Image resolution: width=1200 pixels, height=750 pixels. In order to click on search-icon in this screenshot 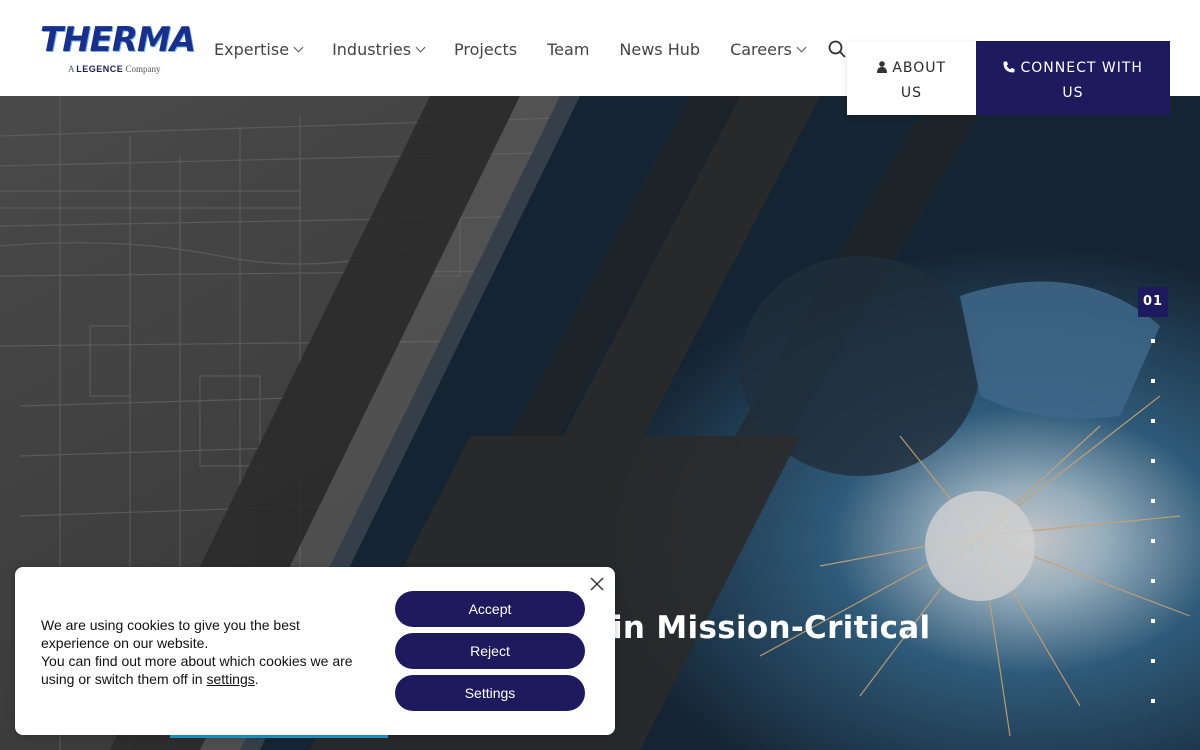, I will do `click(837, 49)`.